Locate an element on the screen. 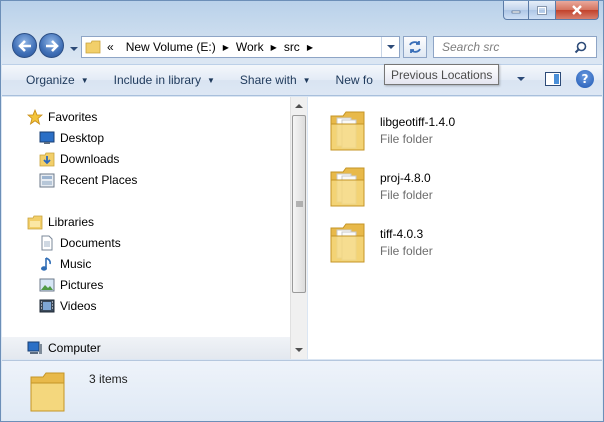 The image size is (604, 422). file-item: tiff-4.0.3 File folder is located at coordinates (428, 242).